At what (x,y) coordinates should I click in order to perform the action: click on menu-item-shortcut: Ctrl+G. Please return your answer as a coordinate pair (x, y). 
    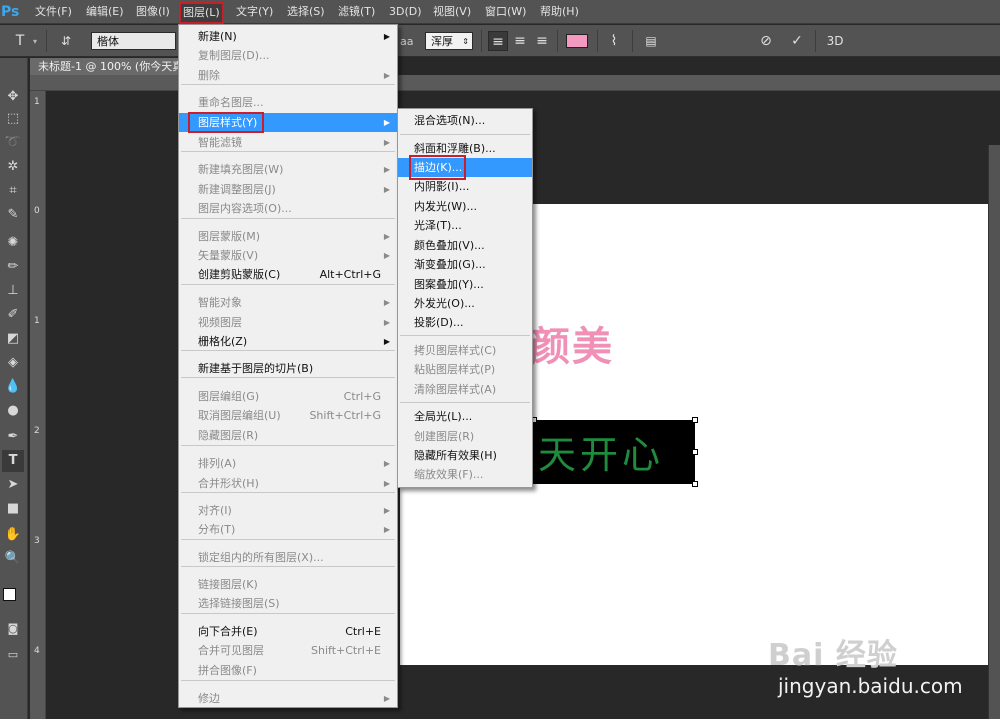
    Looking at the image, I should click on (362, 396).